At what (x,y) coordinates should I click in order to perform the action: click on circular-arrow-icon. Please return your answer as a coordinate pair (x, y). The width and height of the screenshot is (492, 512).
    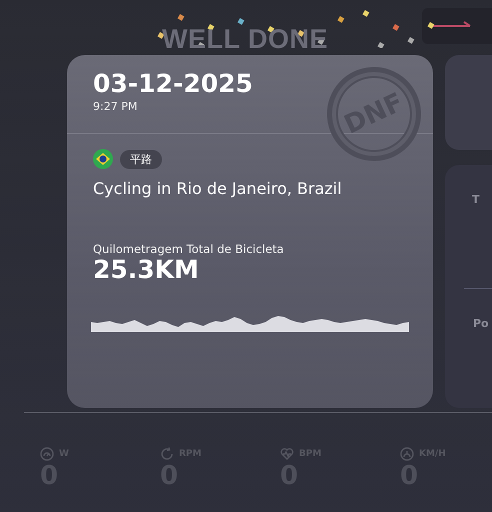
    Looking at the image, I should click on (167, 454).